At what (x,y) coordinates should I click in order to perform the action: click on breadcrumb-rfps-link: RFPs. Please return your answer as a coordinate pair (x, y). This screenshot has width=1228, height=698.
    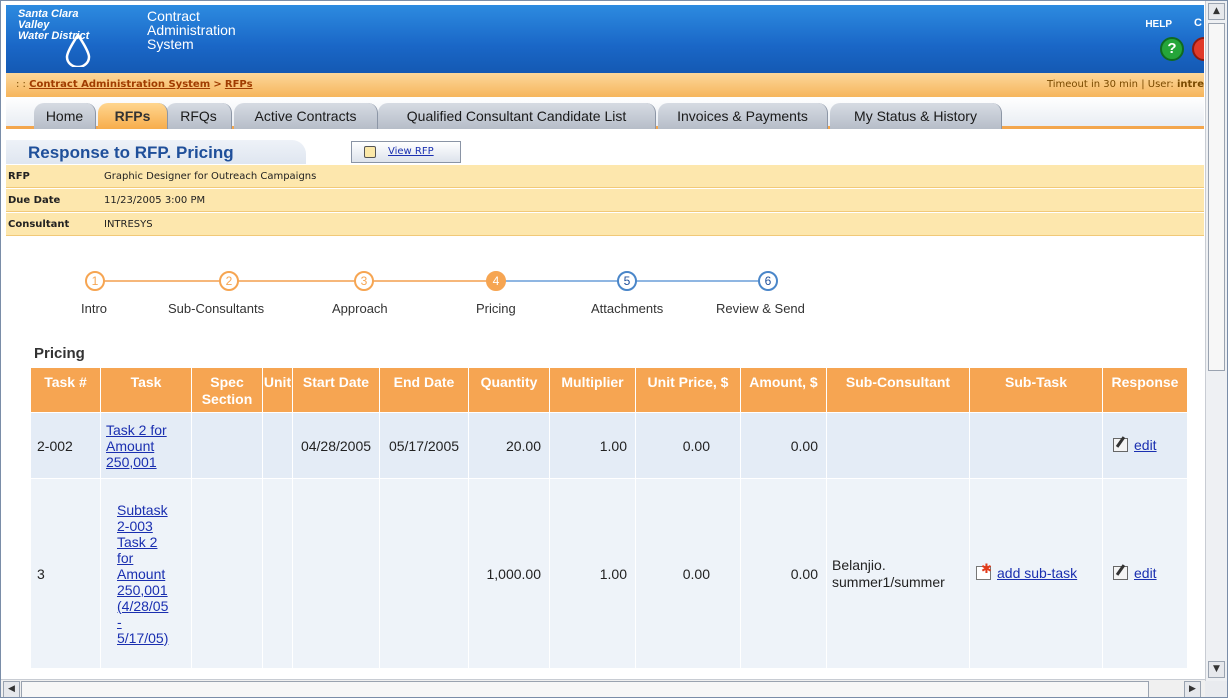
    Looking at the image, I should click on (239, 84).